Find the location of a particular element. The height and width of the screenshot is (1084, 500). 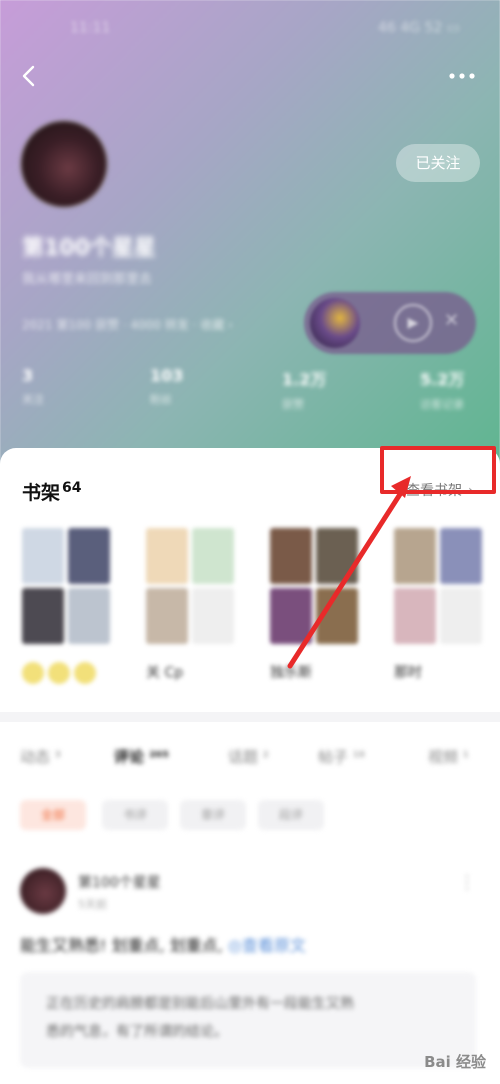

post-text-body: 能生又熟悉! 划重点, 划重点, is located at coordinates (121, 945).